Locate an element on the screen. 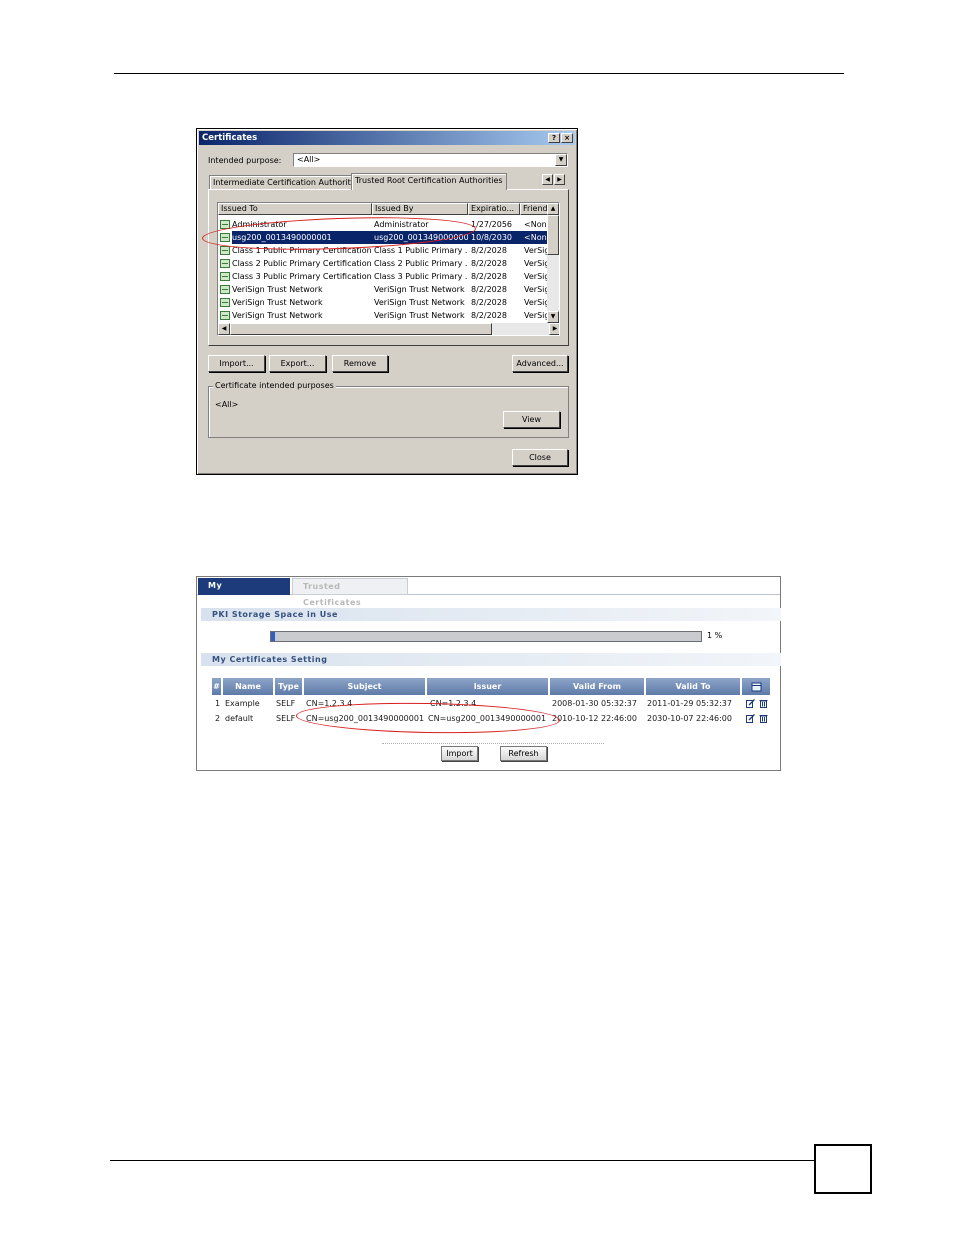 This screenshot has width=954, height=1235. row-1-name: Example is located at coordinates (242, 703).